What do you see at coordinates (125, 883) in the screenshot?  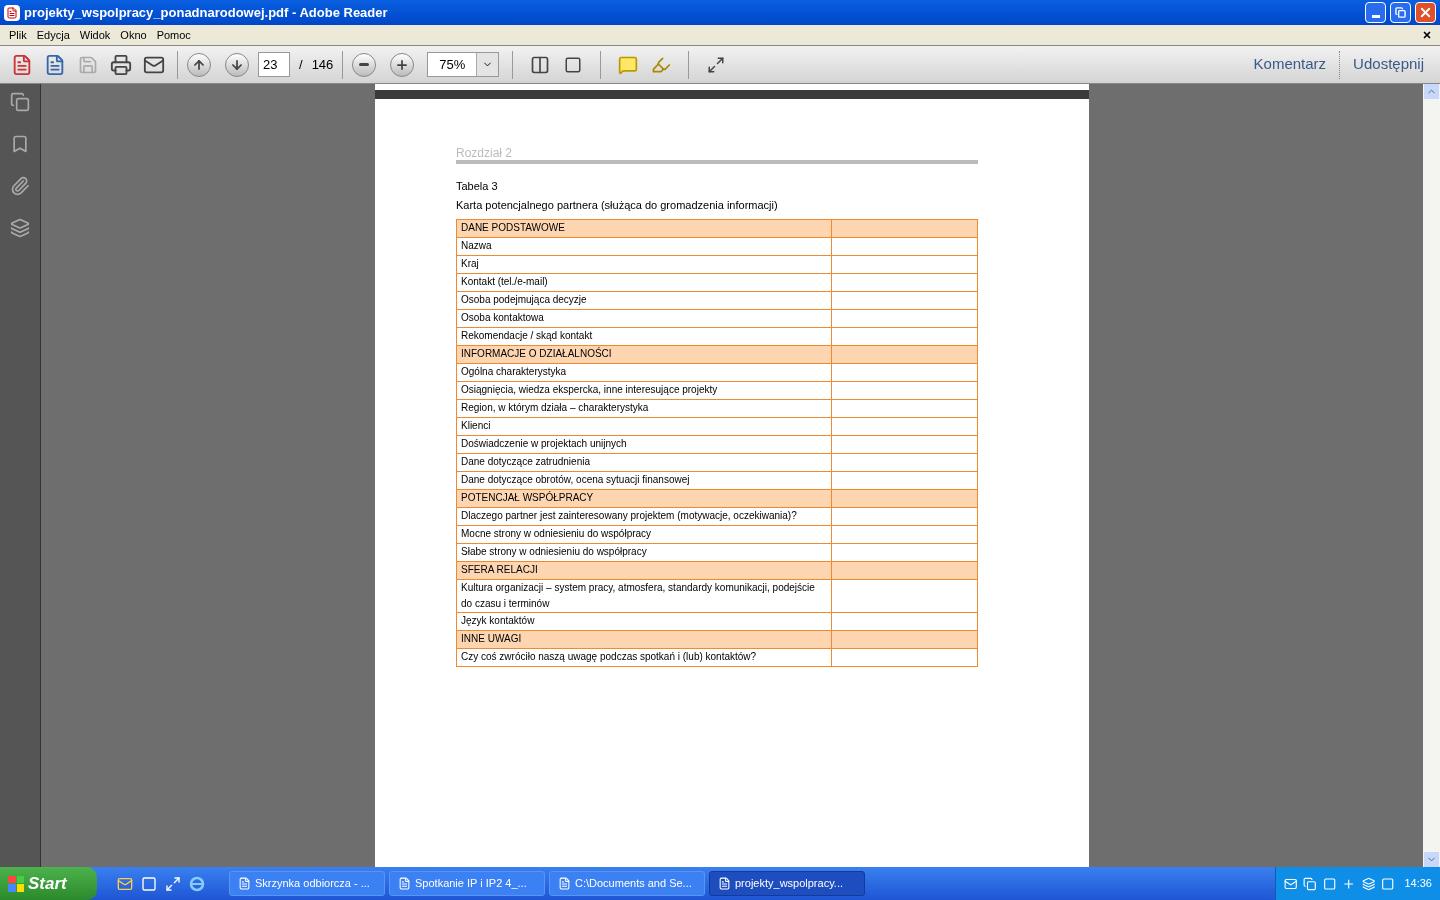 I see `mail-icon` at bounding box center [125, 883].